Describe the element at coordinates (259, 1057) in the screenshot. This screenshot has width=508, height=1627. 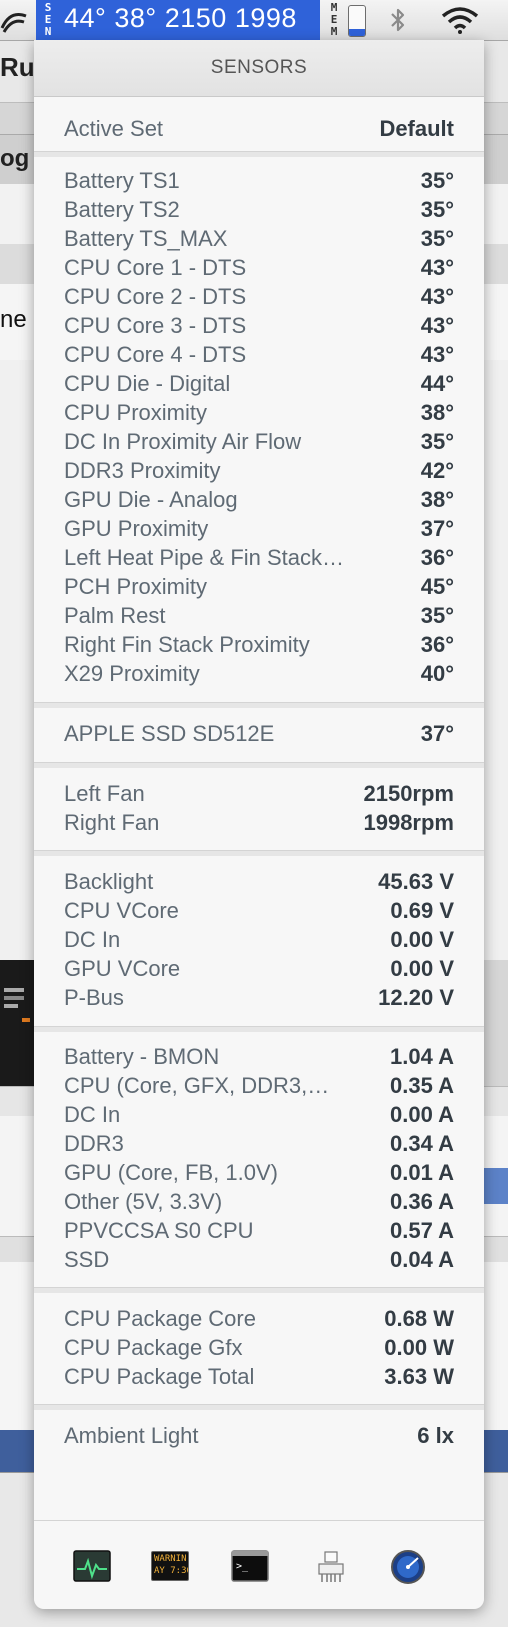
I see `current-row: Battery - BMON 1.04 A` at that location.